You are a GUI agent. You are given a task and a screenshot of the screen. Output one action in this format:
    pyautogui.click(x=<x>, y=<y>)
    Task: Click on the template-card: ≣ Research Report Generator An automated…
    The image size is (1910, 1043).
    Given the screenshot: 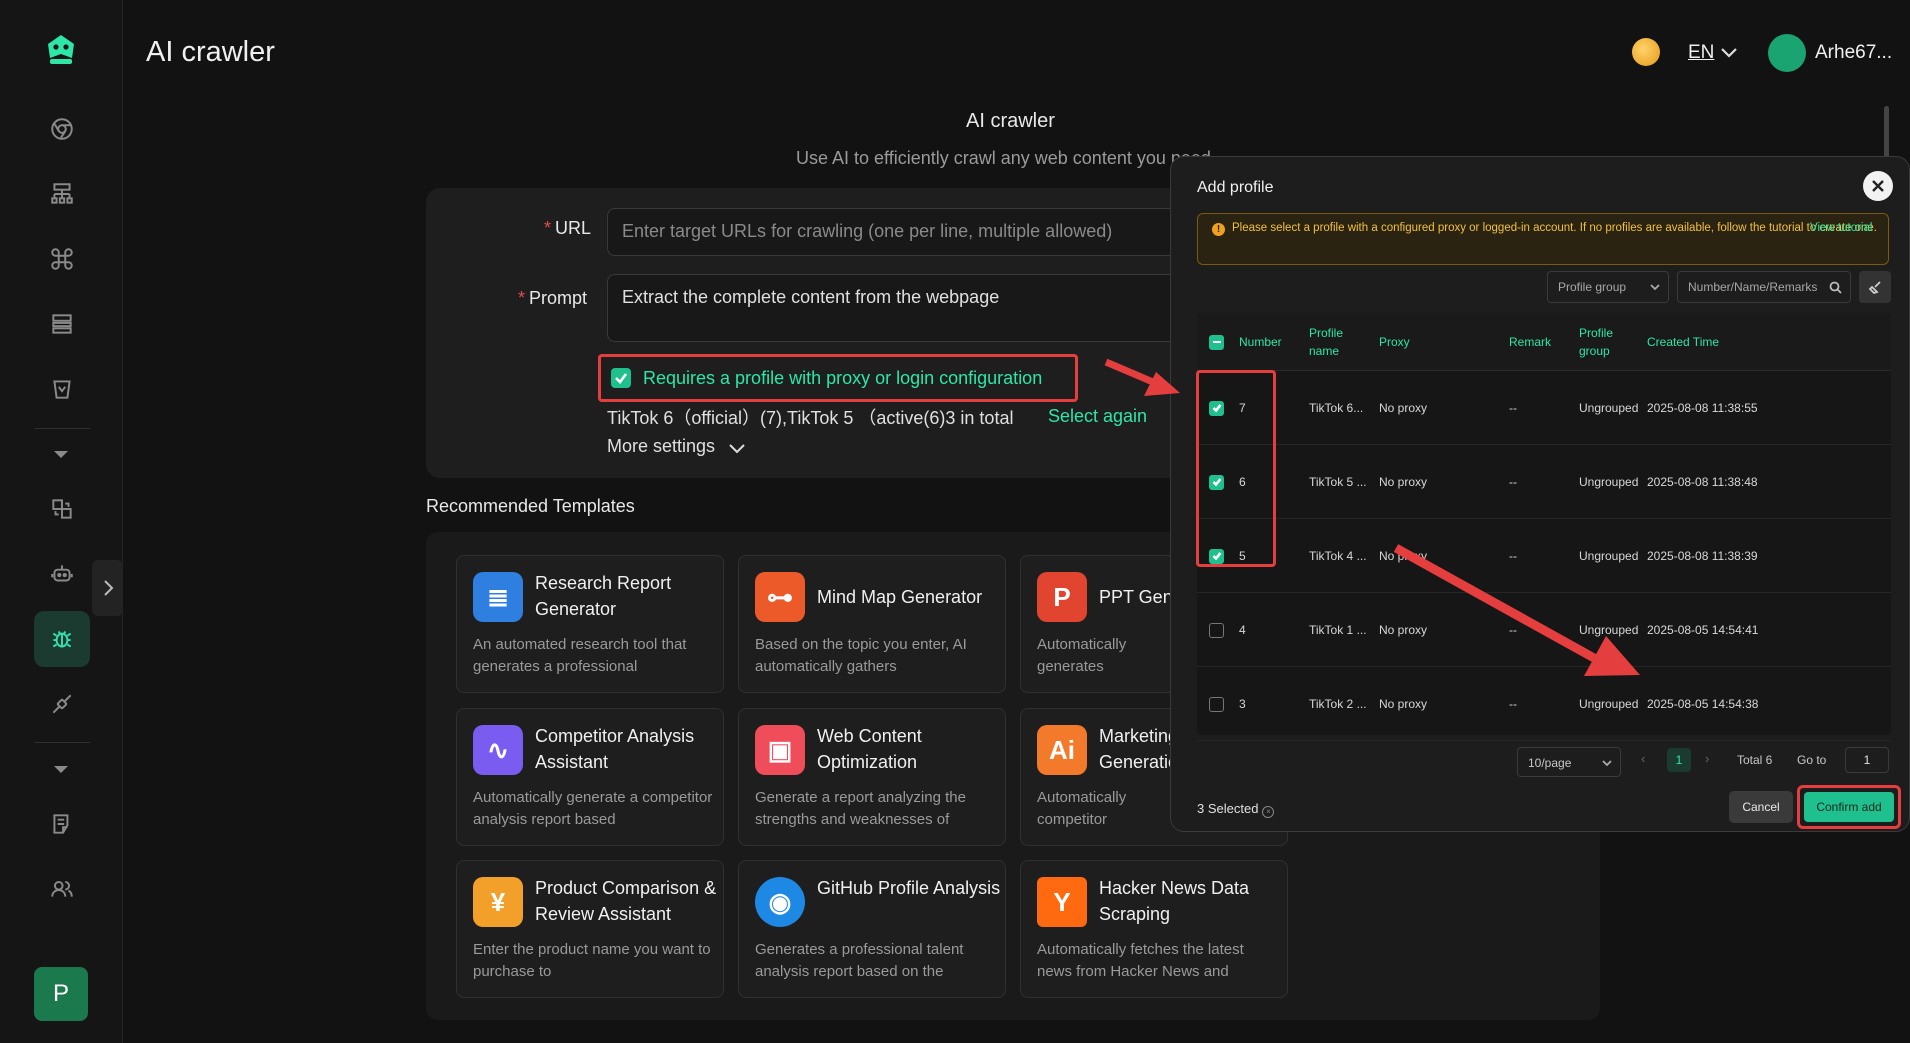 What is the action you would take?
    pyautogui.click(x=590, y=624)
    